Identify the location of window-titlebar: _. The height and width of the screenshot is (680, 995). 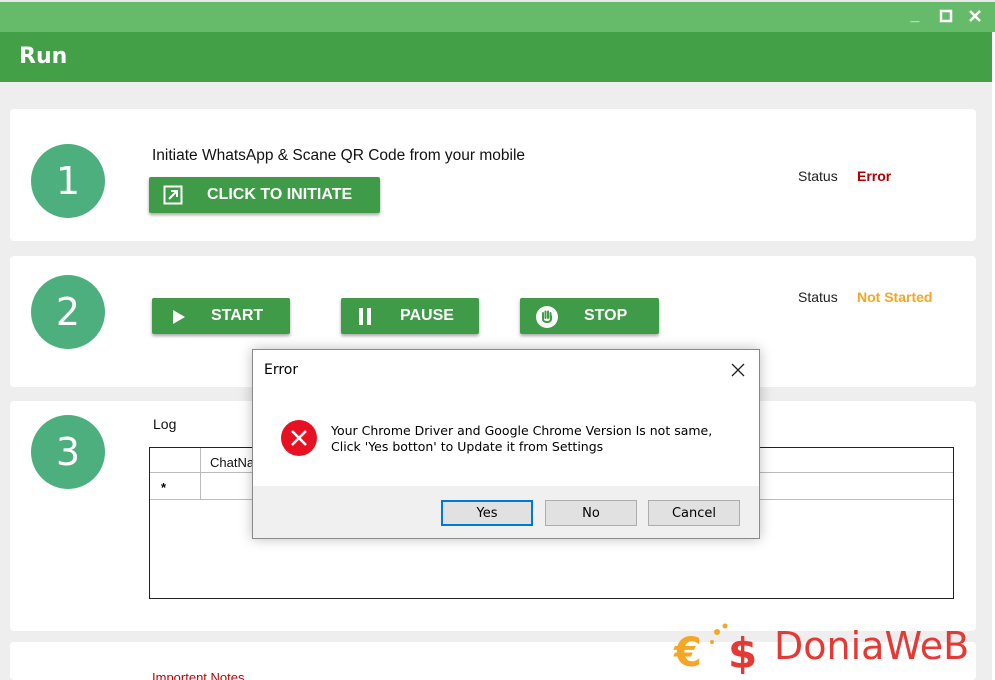
(497, 16).